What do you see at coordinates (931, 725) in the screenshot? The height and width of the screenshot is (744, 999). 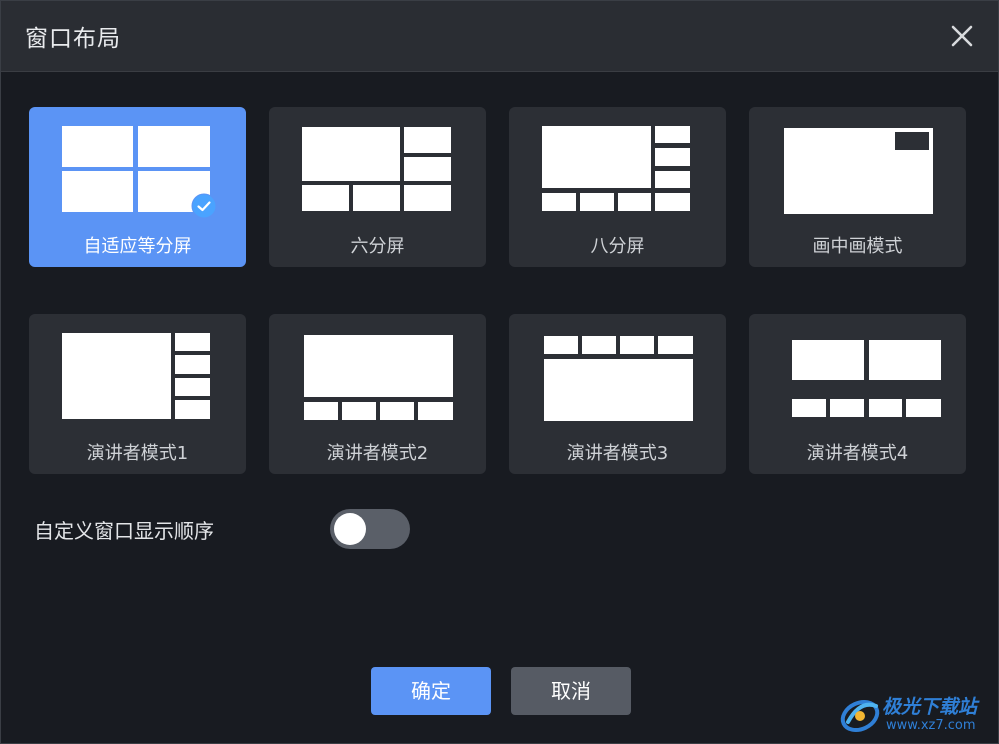 I see `watermark-url: www.xz7.com` at bounding box center [931, 725].